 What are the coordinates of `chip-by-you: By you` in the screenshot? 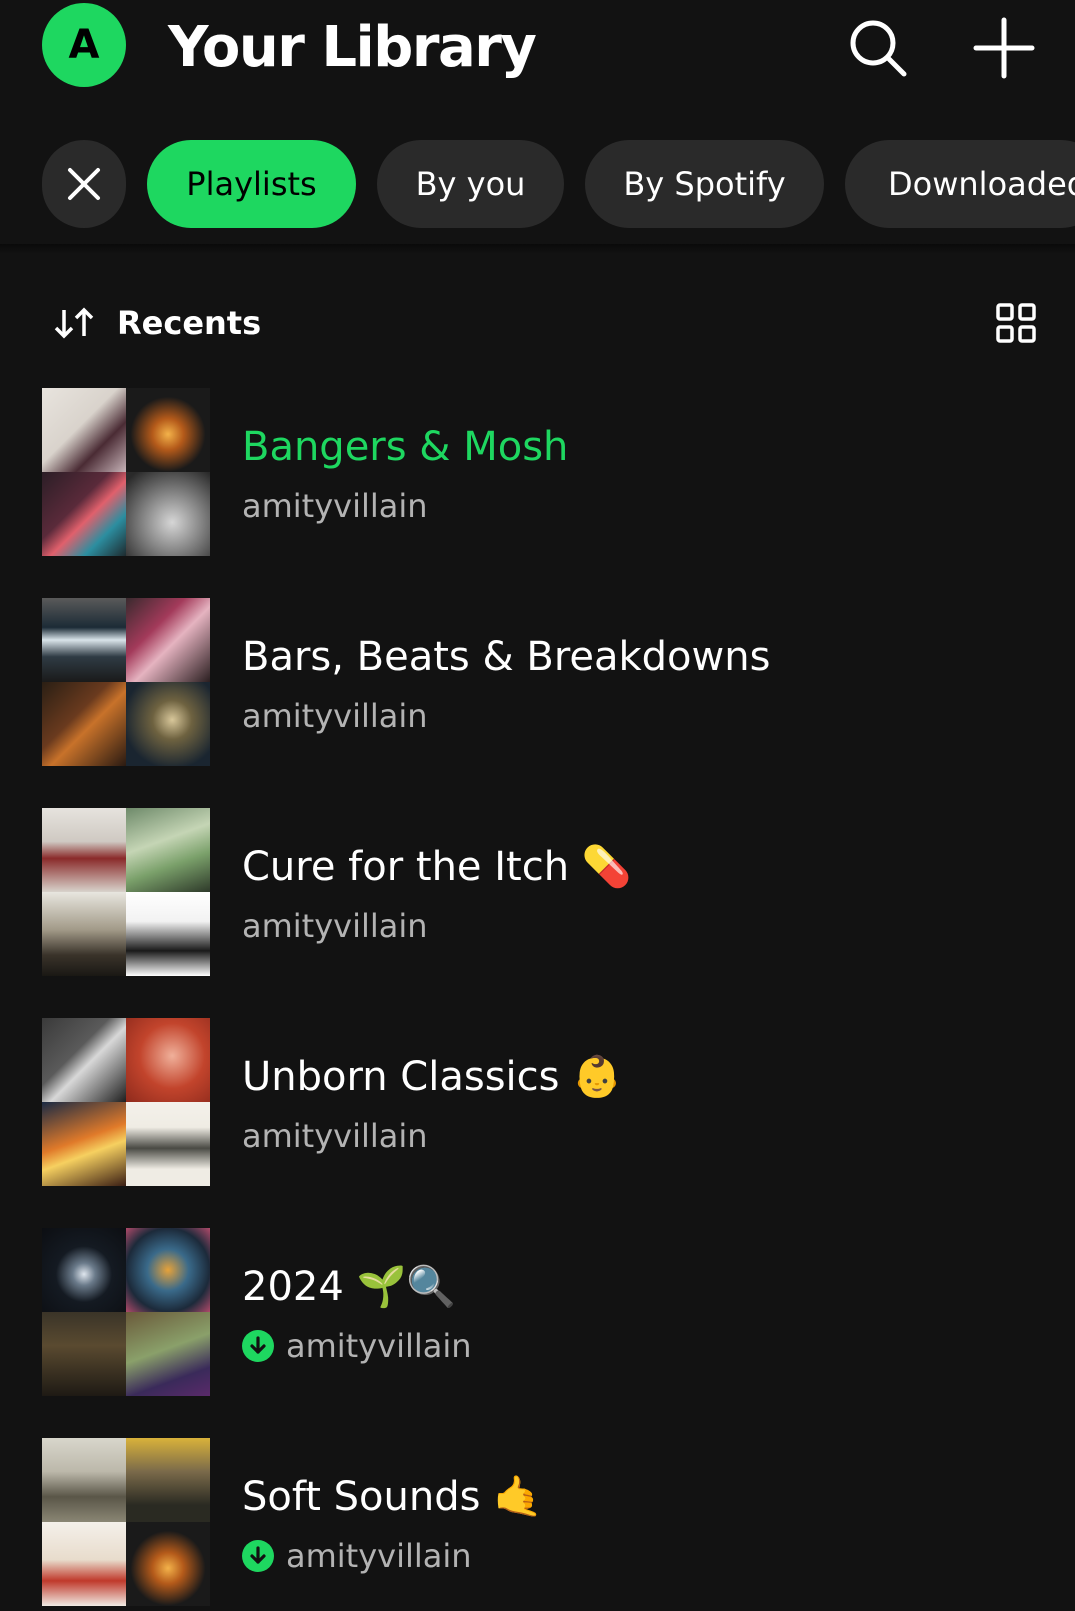 It's located at (470, 184).